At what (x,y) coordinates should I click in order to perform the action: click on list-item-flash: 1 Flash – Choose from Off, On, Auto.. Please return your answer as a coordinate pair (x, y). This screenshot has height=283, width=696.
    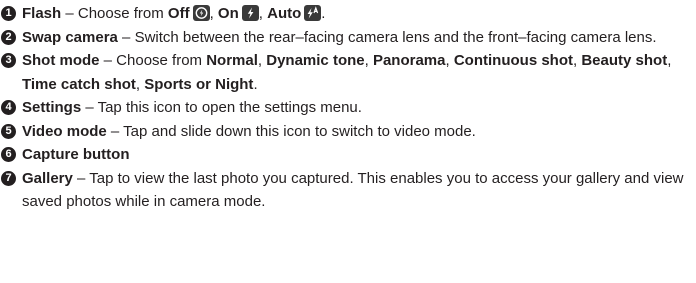
    Looking at the image, I should click on (347, 14).